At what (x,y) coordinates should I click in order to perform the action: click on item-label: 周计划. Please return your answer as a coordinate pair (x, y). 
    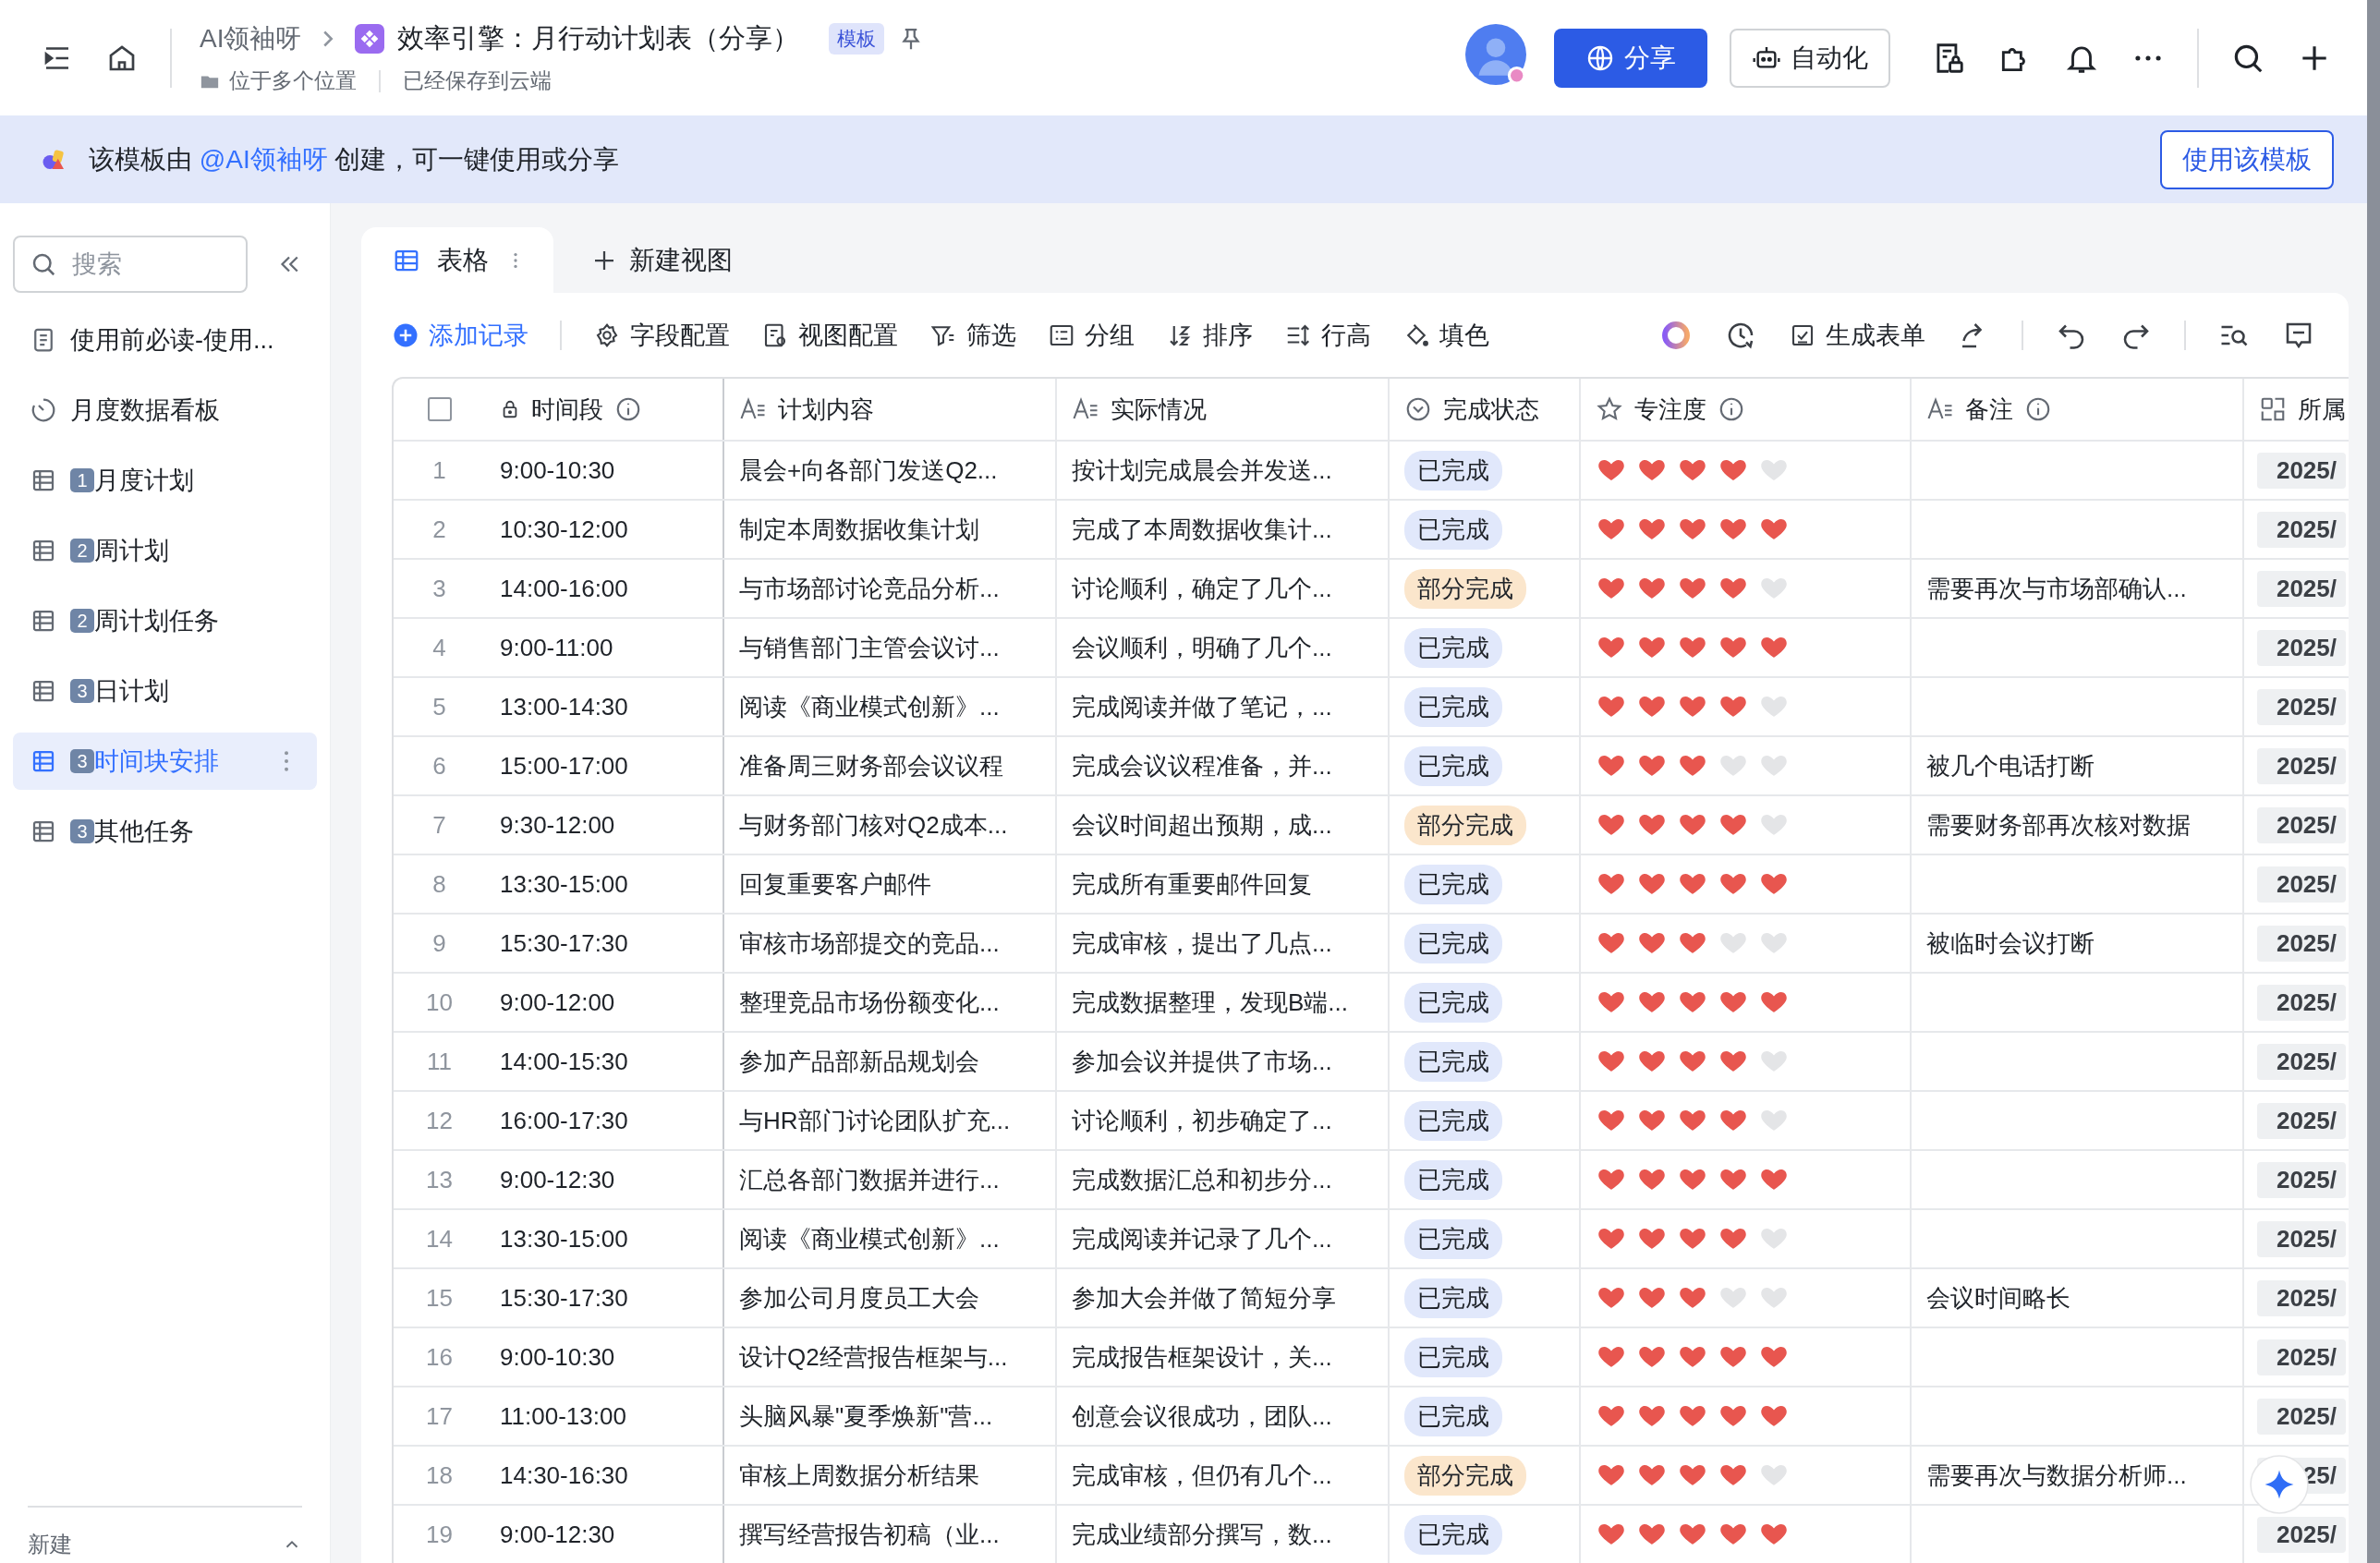
    Looking at the image, I should click on (131, 551).